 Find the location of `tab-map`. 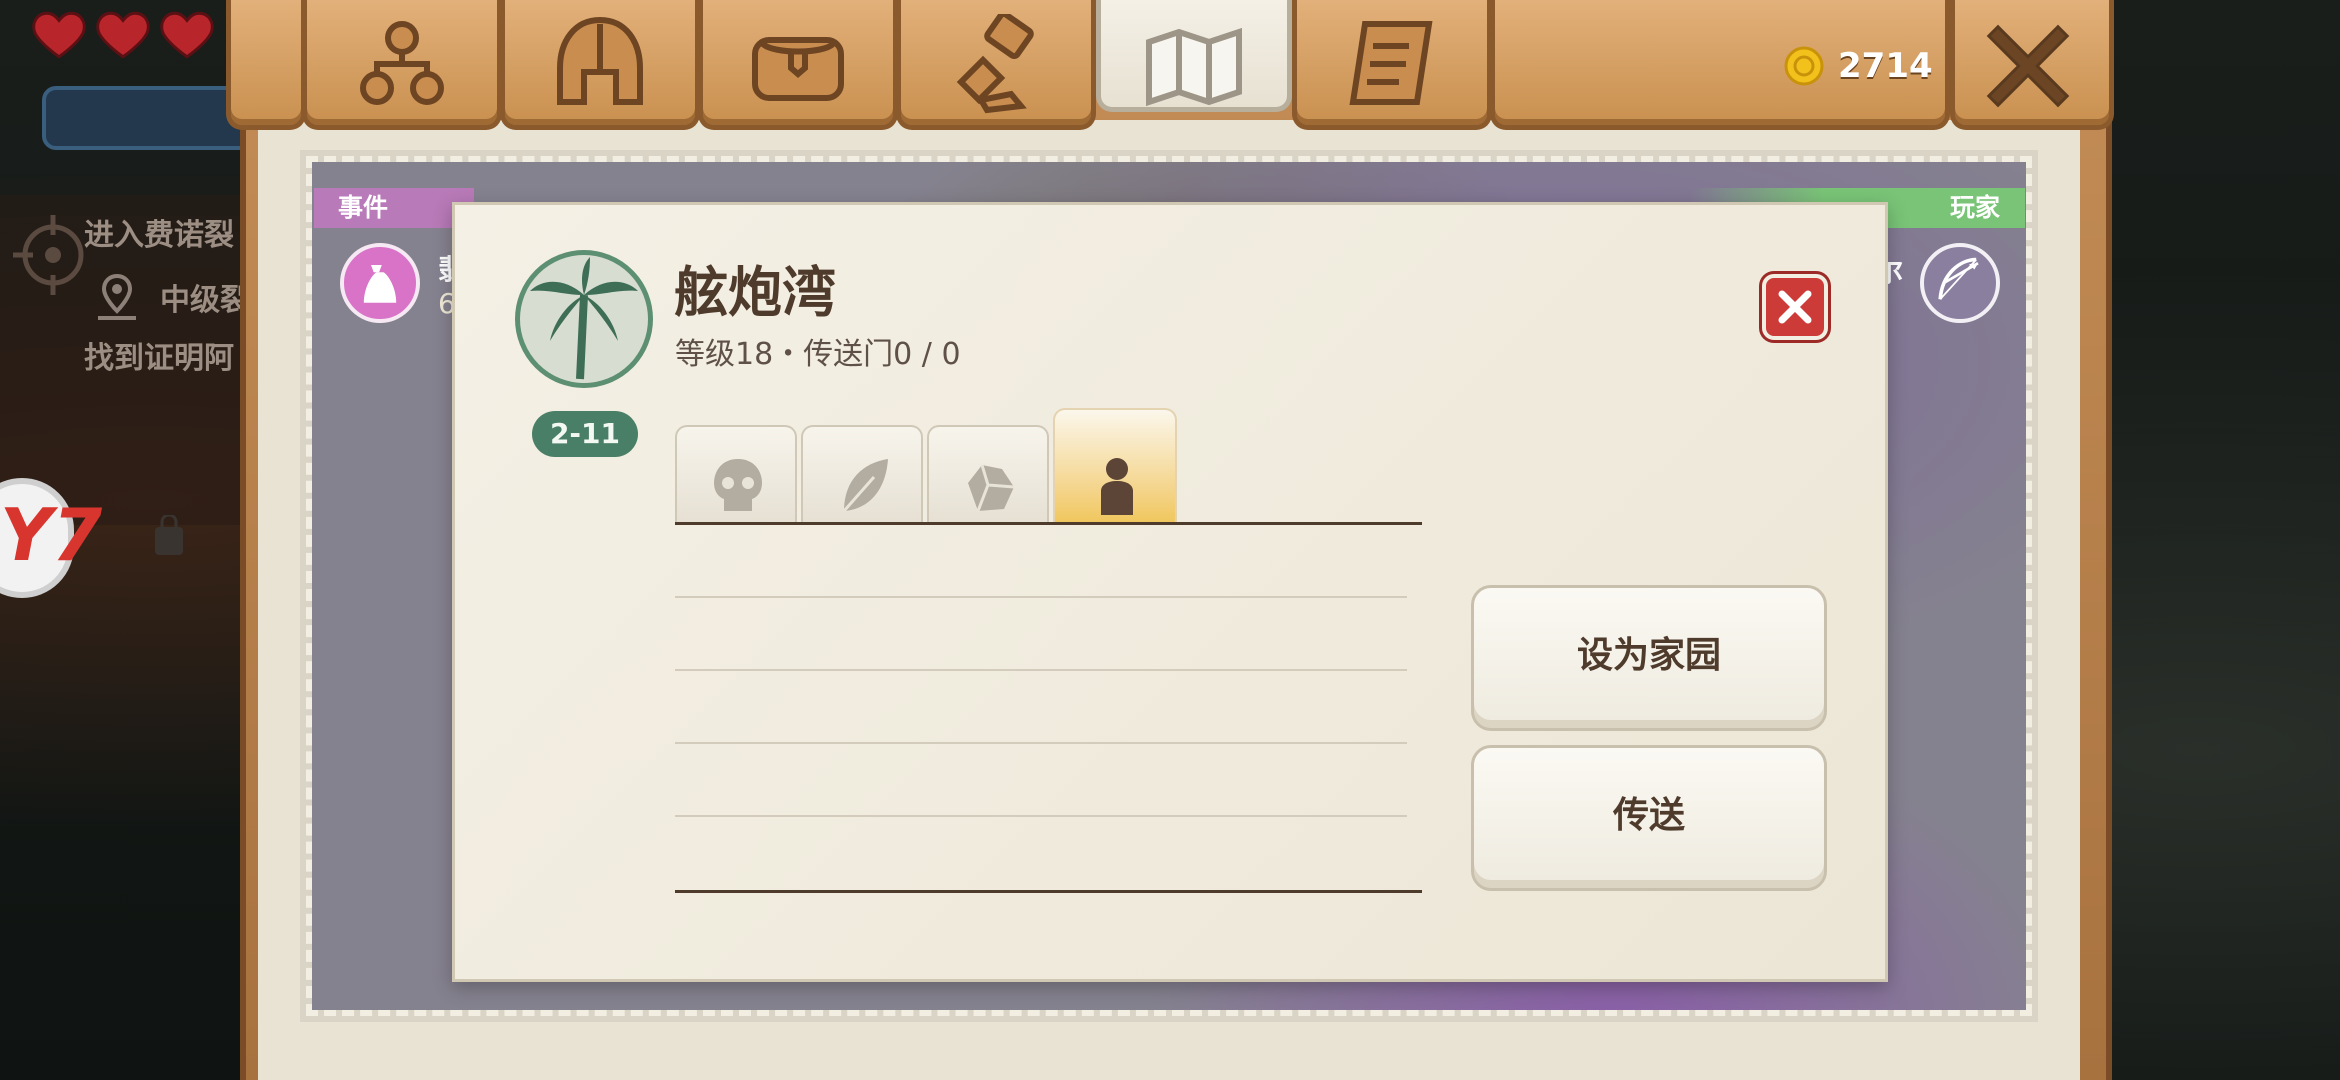

tab-map is located at coordinates (1194, 56).